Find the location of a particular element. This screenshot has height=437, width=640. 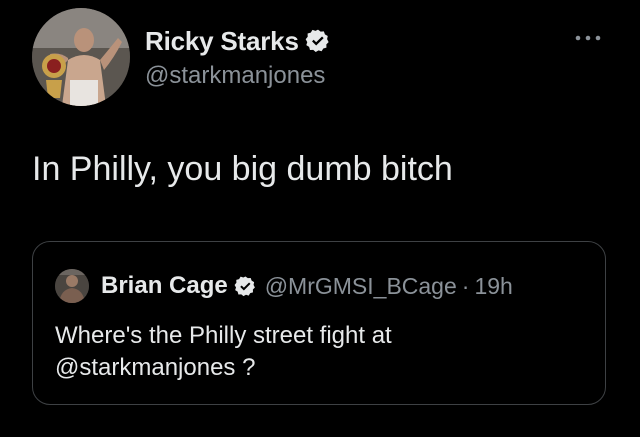

tweet-text: In Philly, you big dumb bitch is located at coordinates (242, 169).